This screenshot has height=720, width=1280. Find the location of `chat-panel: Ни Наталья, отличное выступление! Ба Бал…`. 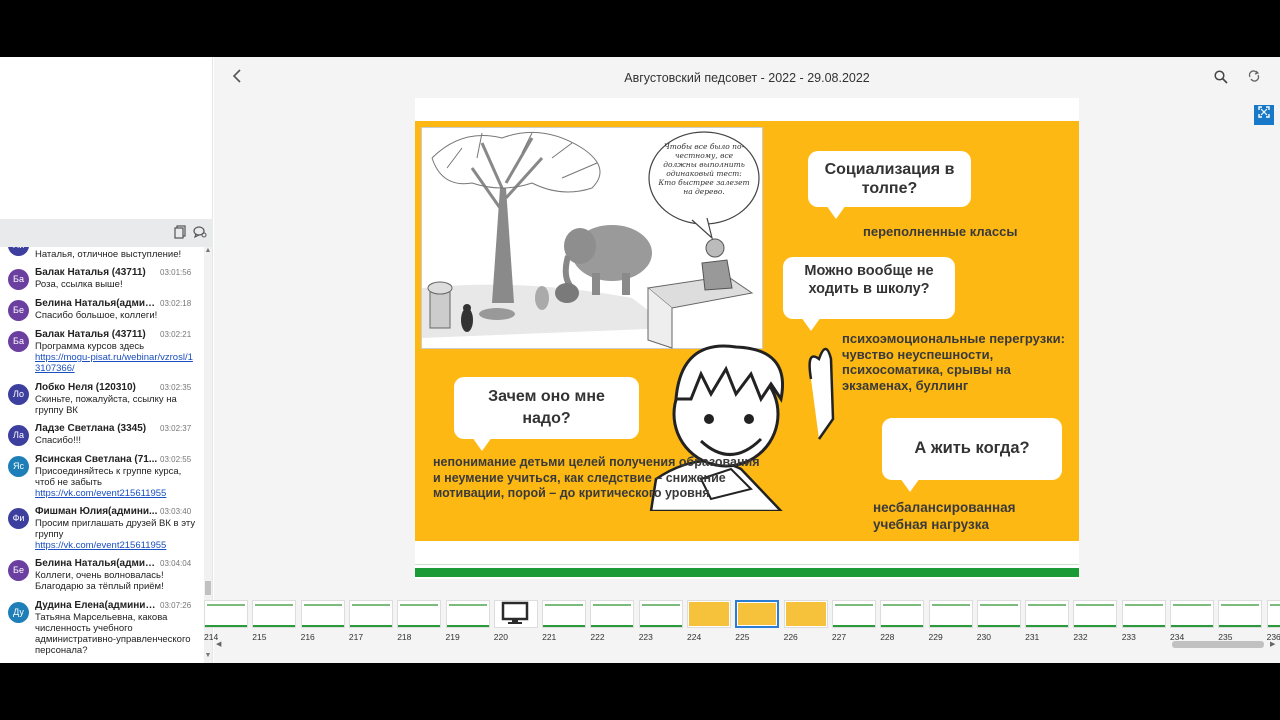

chat-panel: Ни Наталья, отличное выступление! Ба Бал… is located at coordinates (106, 360).